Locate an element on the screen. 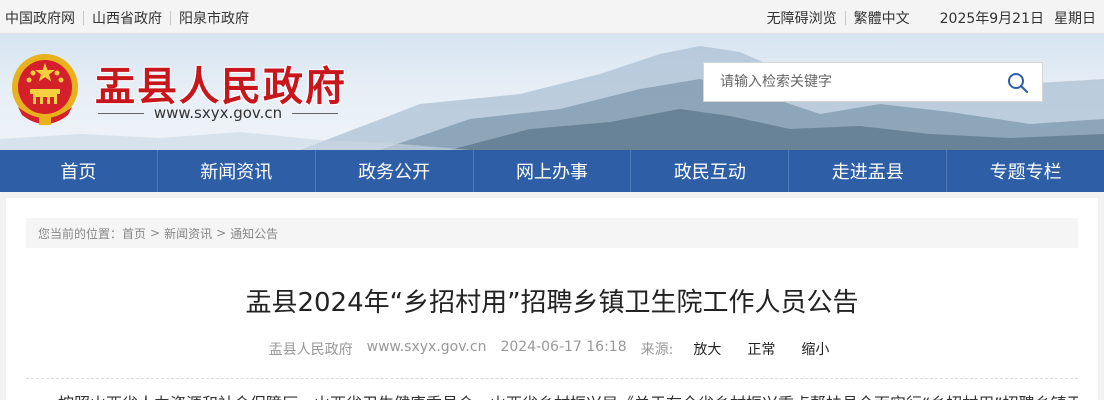 This screenshot has height=400, width=1104. site-url-text: www.sxyx.gov.cn is located at coordinates (218, 113).